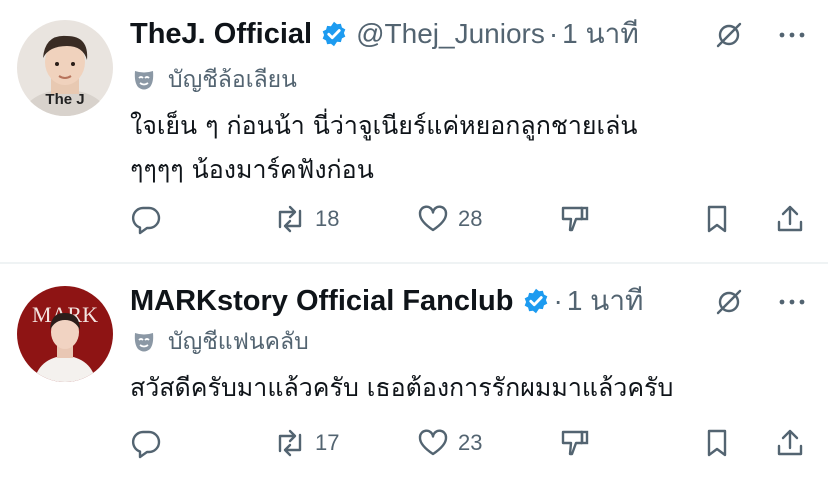 The image size is (828, 485). What do you see at coordinates (232, 80) in the screenshot?
I see `label-text: บัญชีล้อเลียน` at bounding box center [232, 80].